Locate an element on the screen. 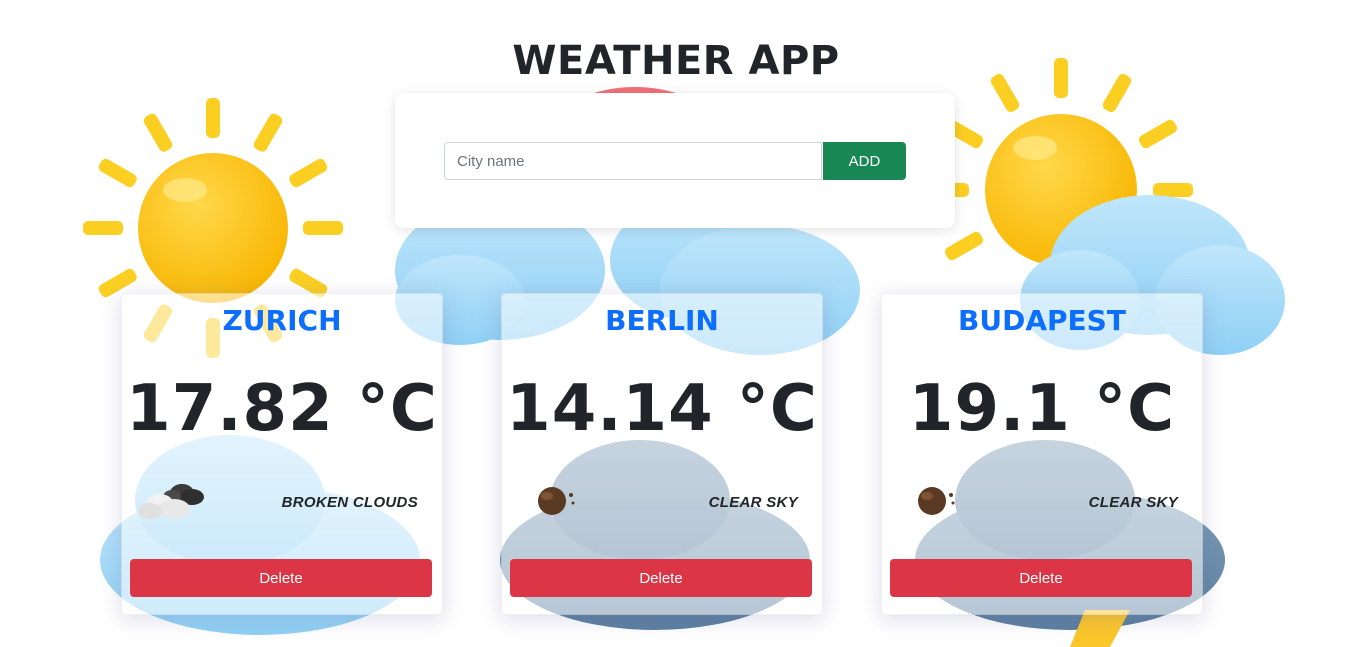 The height and width of the screenshot is (647, 1352). city-card-zurich: ZURICH 17.82 °C BROKEN CLOUDS Delete is located at coordinates (282, 454).